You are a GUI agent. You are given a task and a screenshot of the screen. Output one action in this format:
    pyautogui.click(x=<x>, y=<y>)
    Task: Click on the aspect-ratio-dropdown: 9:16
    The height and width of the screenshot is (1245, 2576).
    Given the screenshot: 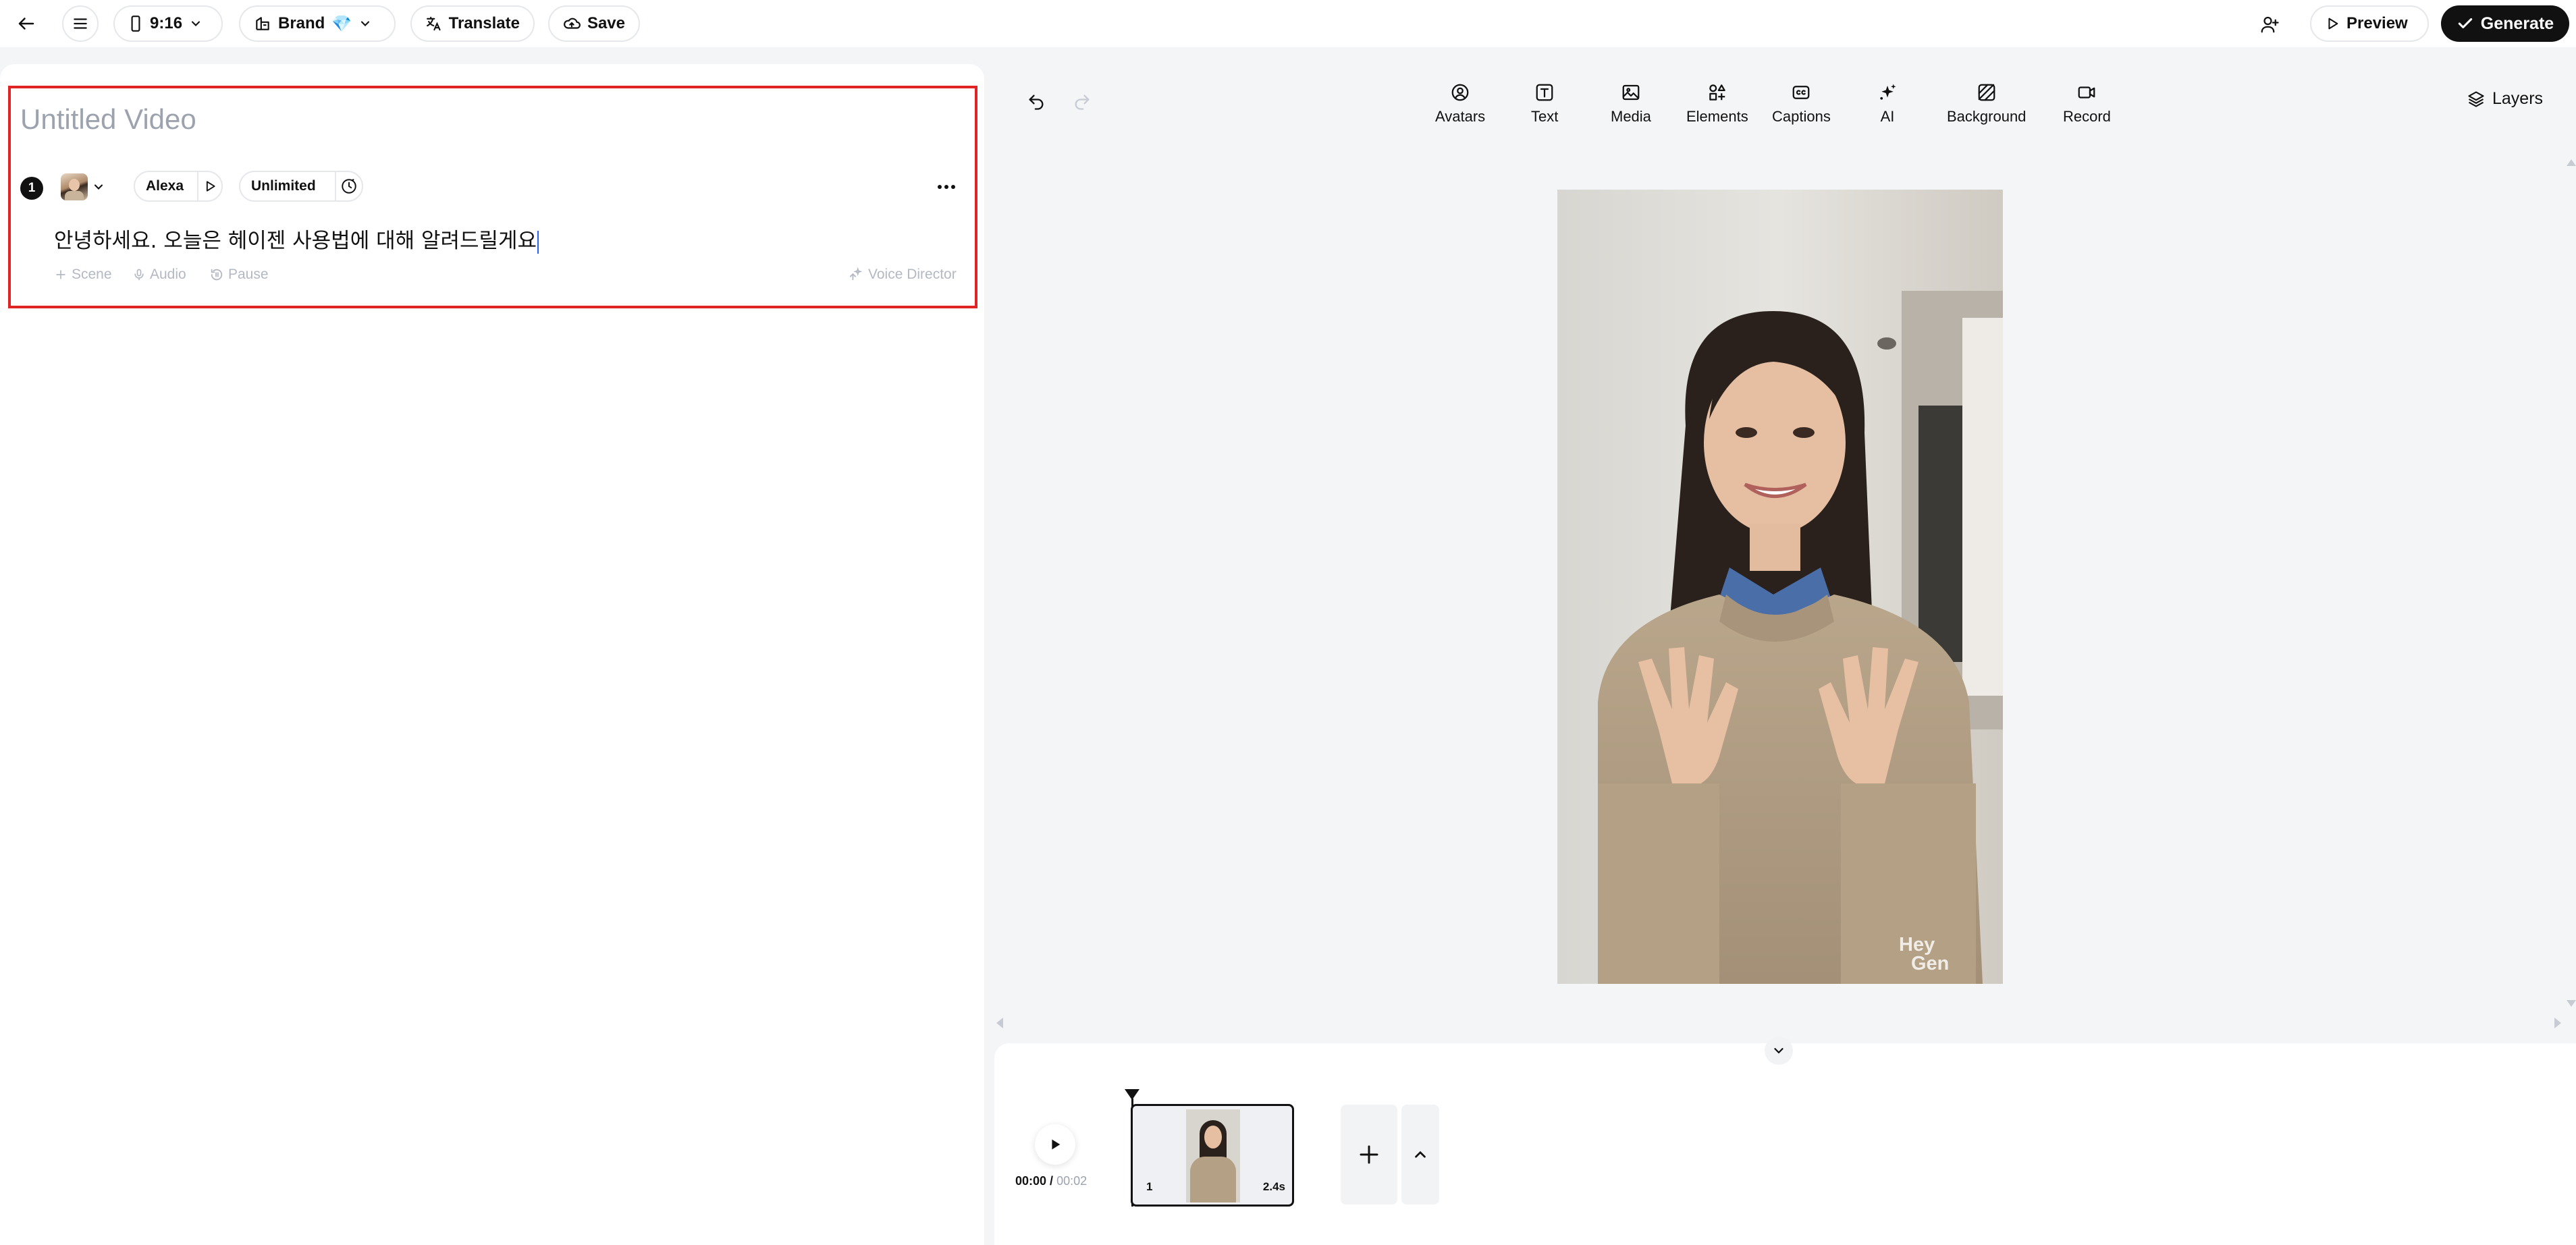 What is the action you would take?
    pyautogui.click(x=168, y=23)
    